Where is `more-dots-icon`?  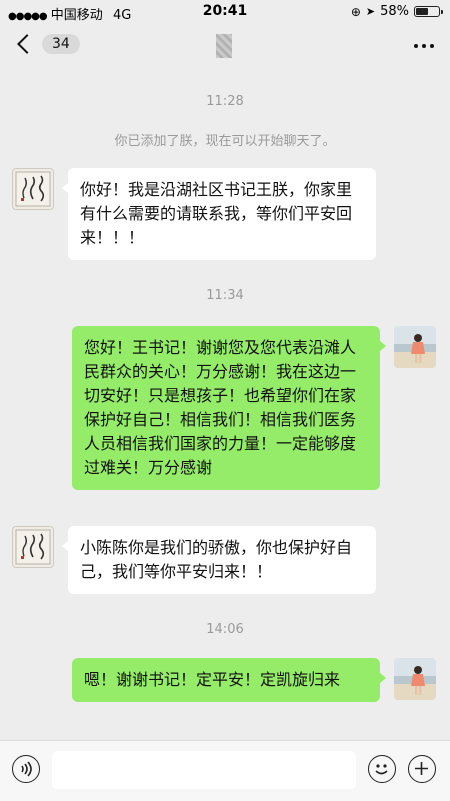
more-dots-icon is located at coordinates (416, 46).